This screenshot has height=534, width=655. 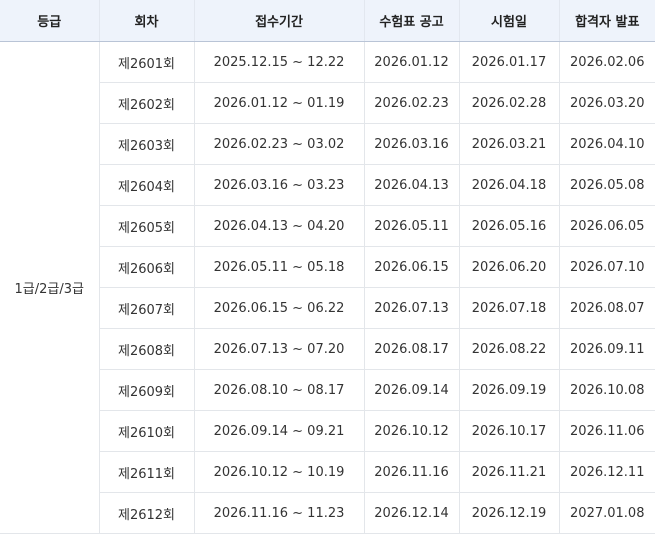 What do you see at coordinates (147, 21) in the screenshot?
I see `header-session: 회차` at bounding box center [147, 21].